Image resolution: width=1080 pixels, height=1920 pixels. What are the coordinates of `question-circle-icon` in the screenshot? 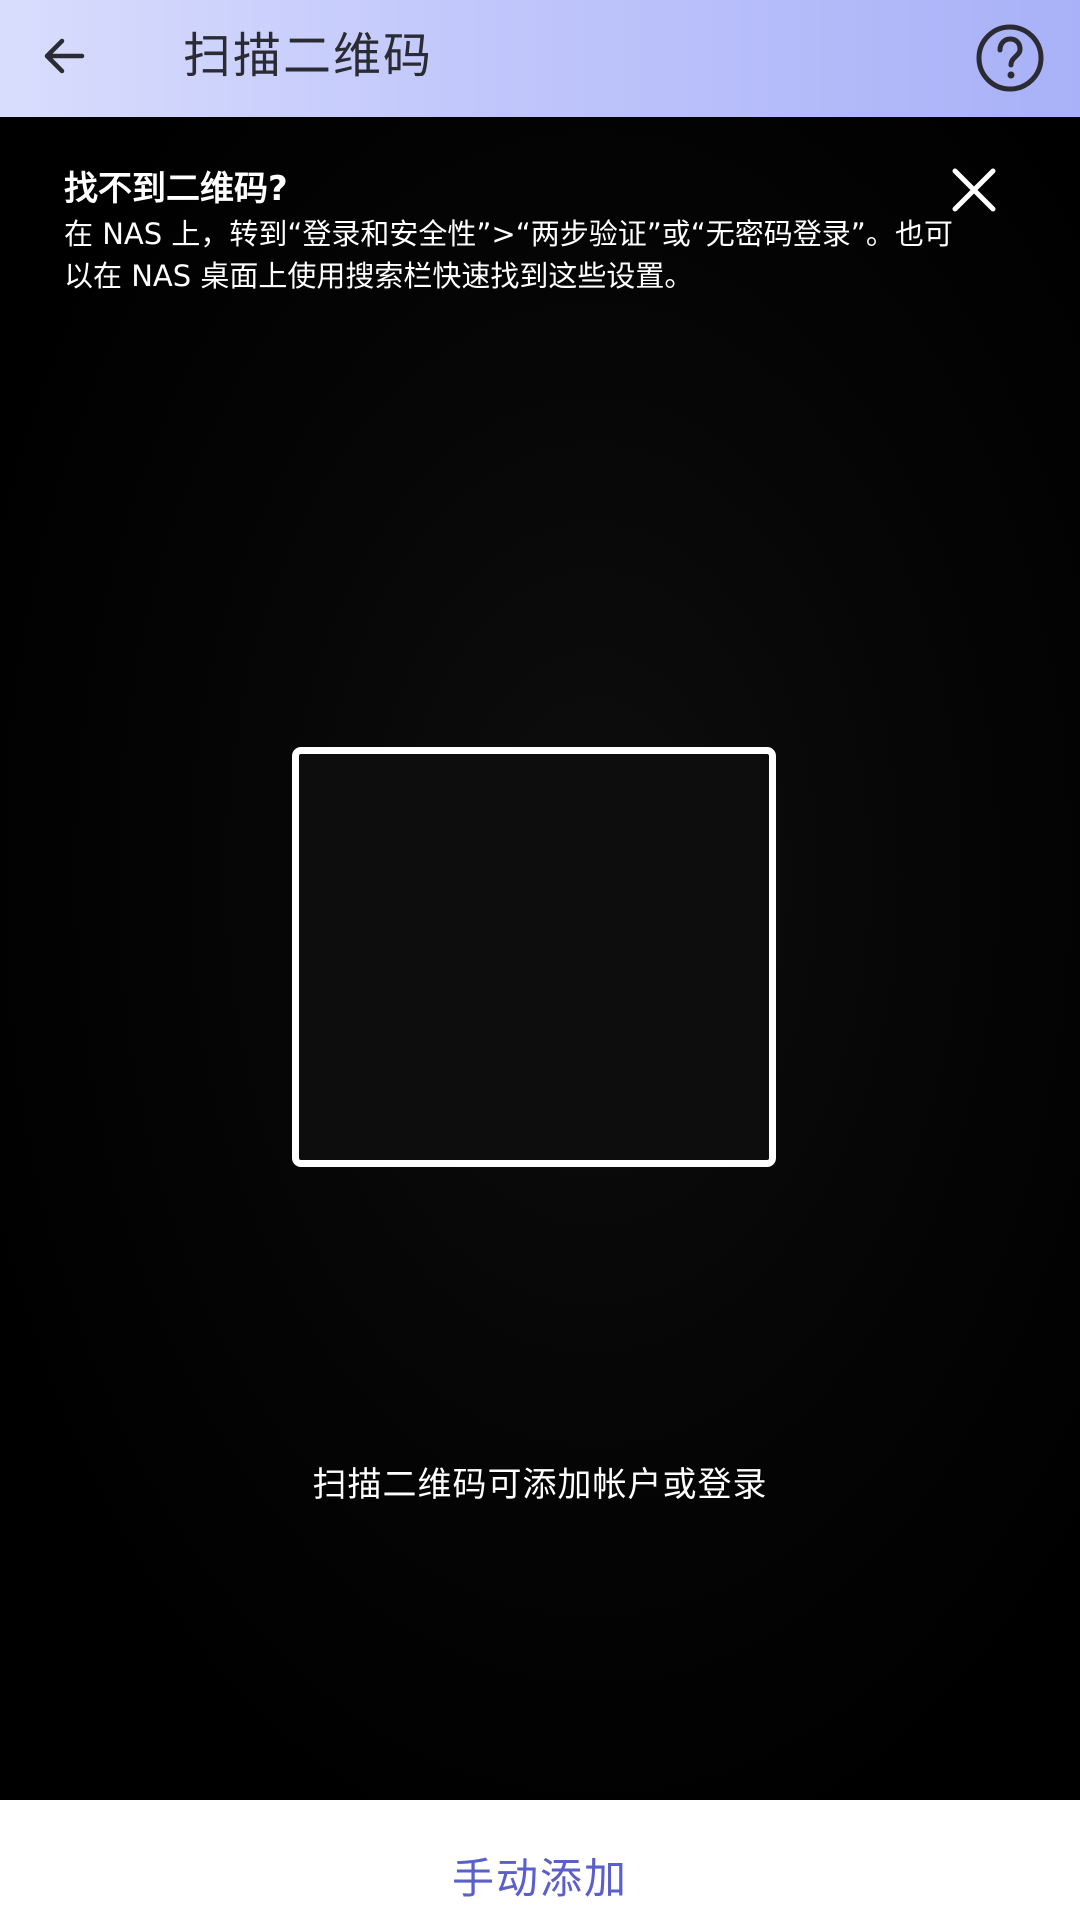 It's located at (1010, 58).